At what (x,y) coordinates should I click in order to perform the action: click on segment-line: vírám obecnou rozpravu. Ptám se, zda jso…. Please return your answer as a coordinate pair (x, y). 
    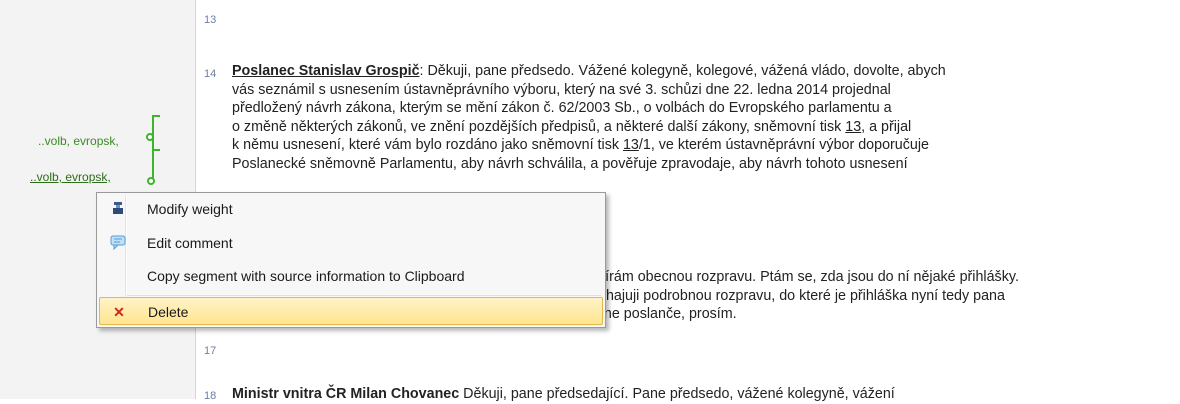
    Looking at the image, I should click on (808, 277).